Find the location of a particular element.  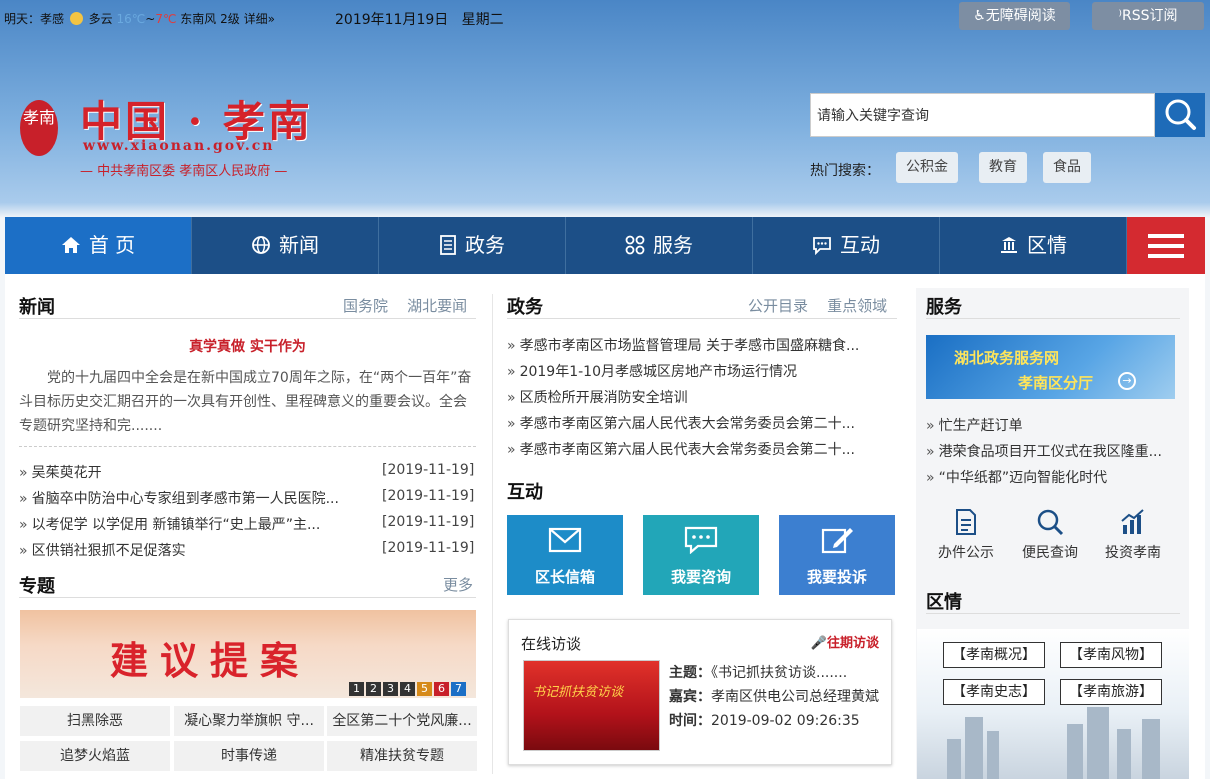

weather-info: 明天：孝感 多云 16℃~7℃ 东南风 2级 详细» is located at coordinates (139, 18).